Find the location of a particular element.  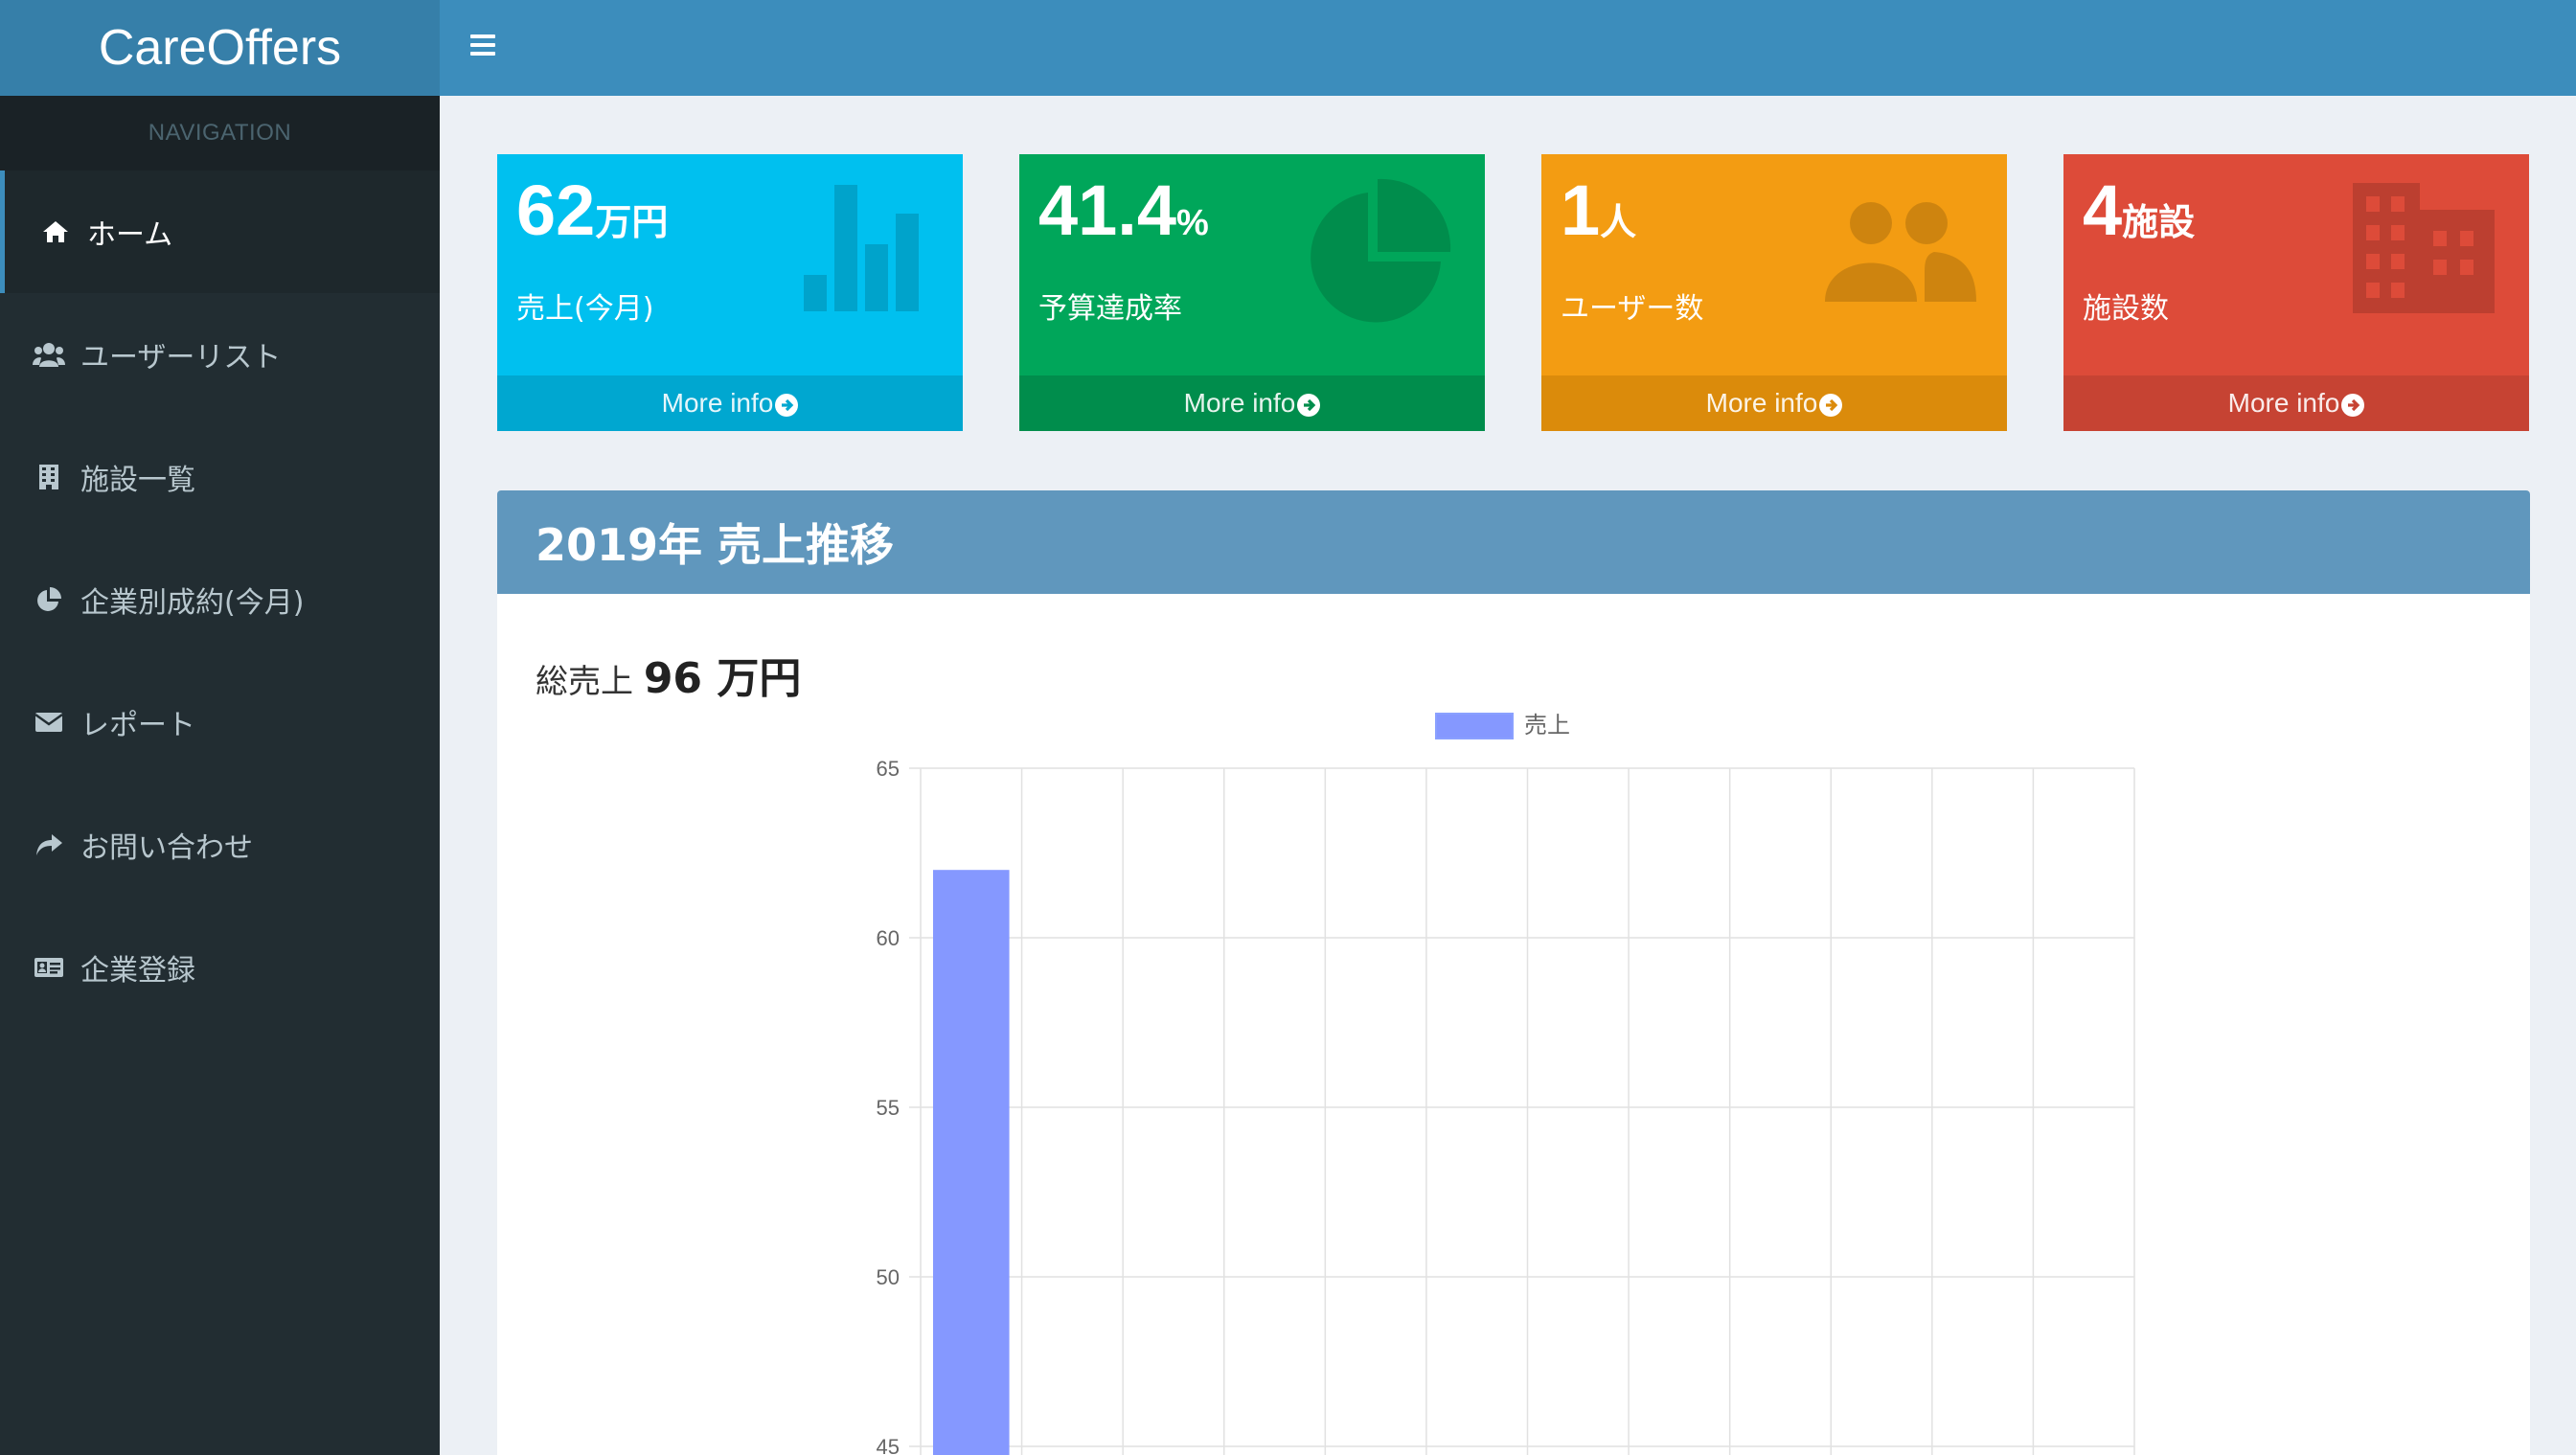

box-value: 1人 is located at coordinates (1599, 211).